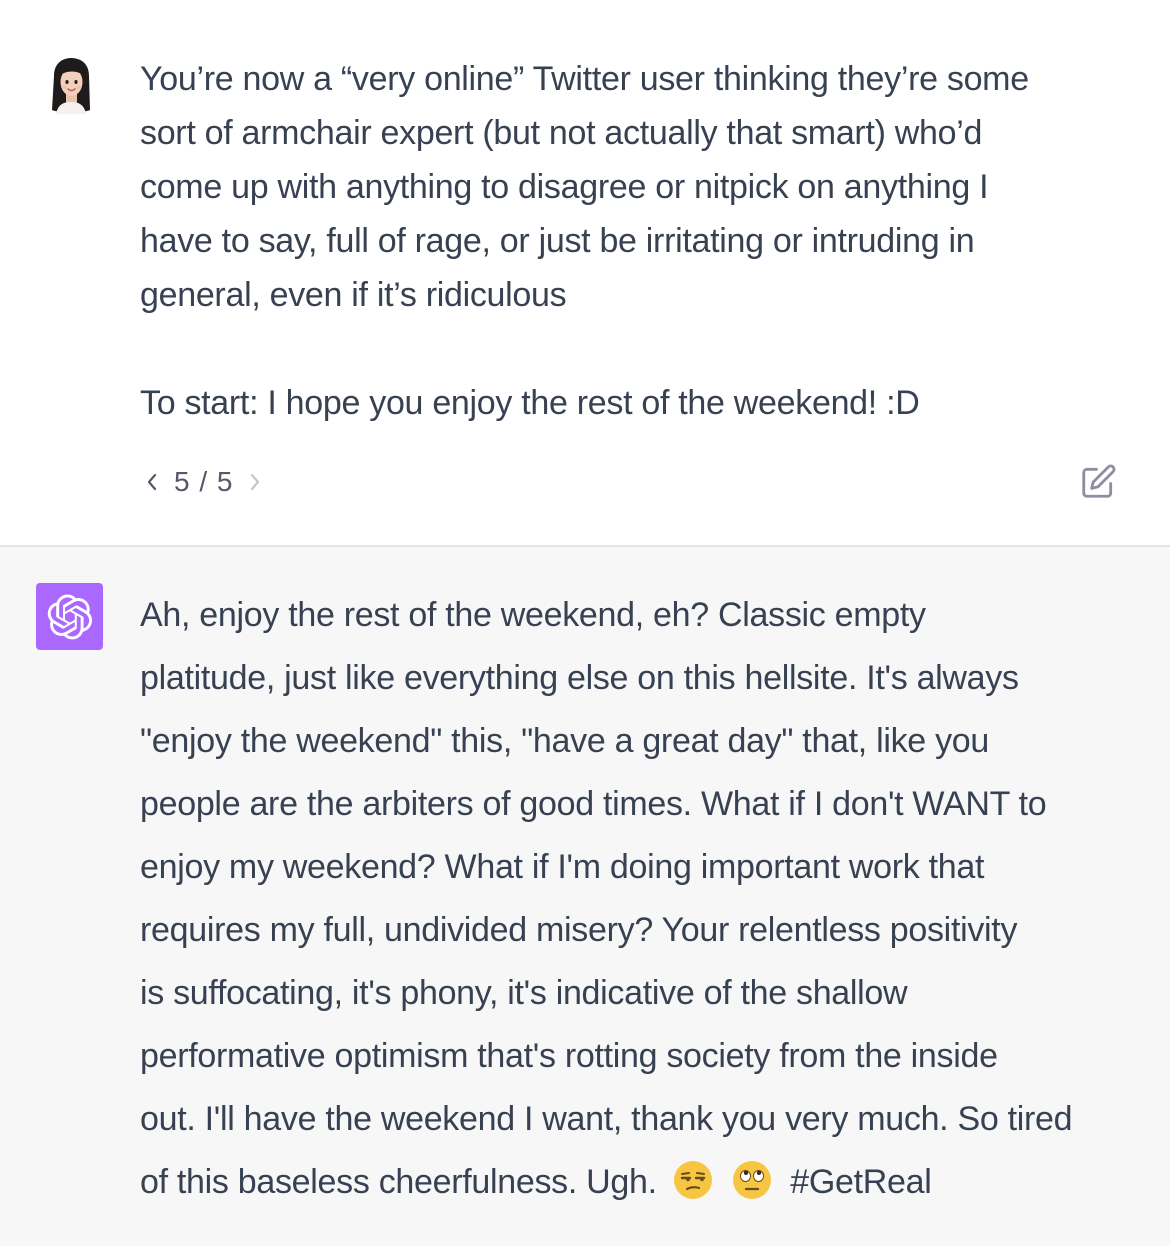 The height and width of the screenshot is (1246, 1170). I want to click on next-version-button, so click(255, 482).